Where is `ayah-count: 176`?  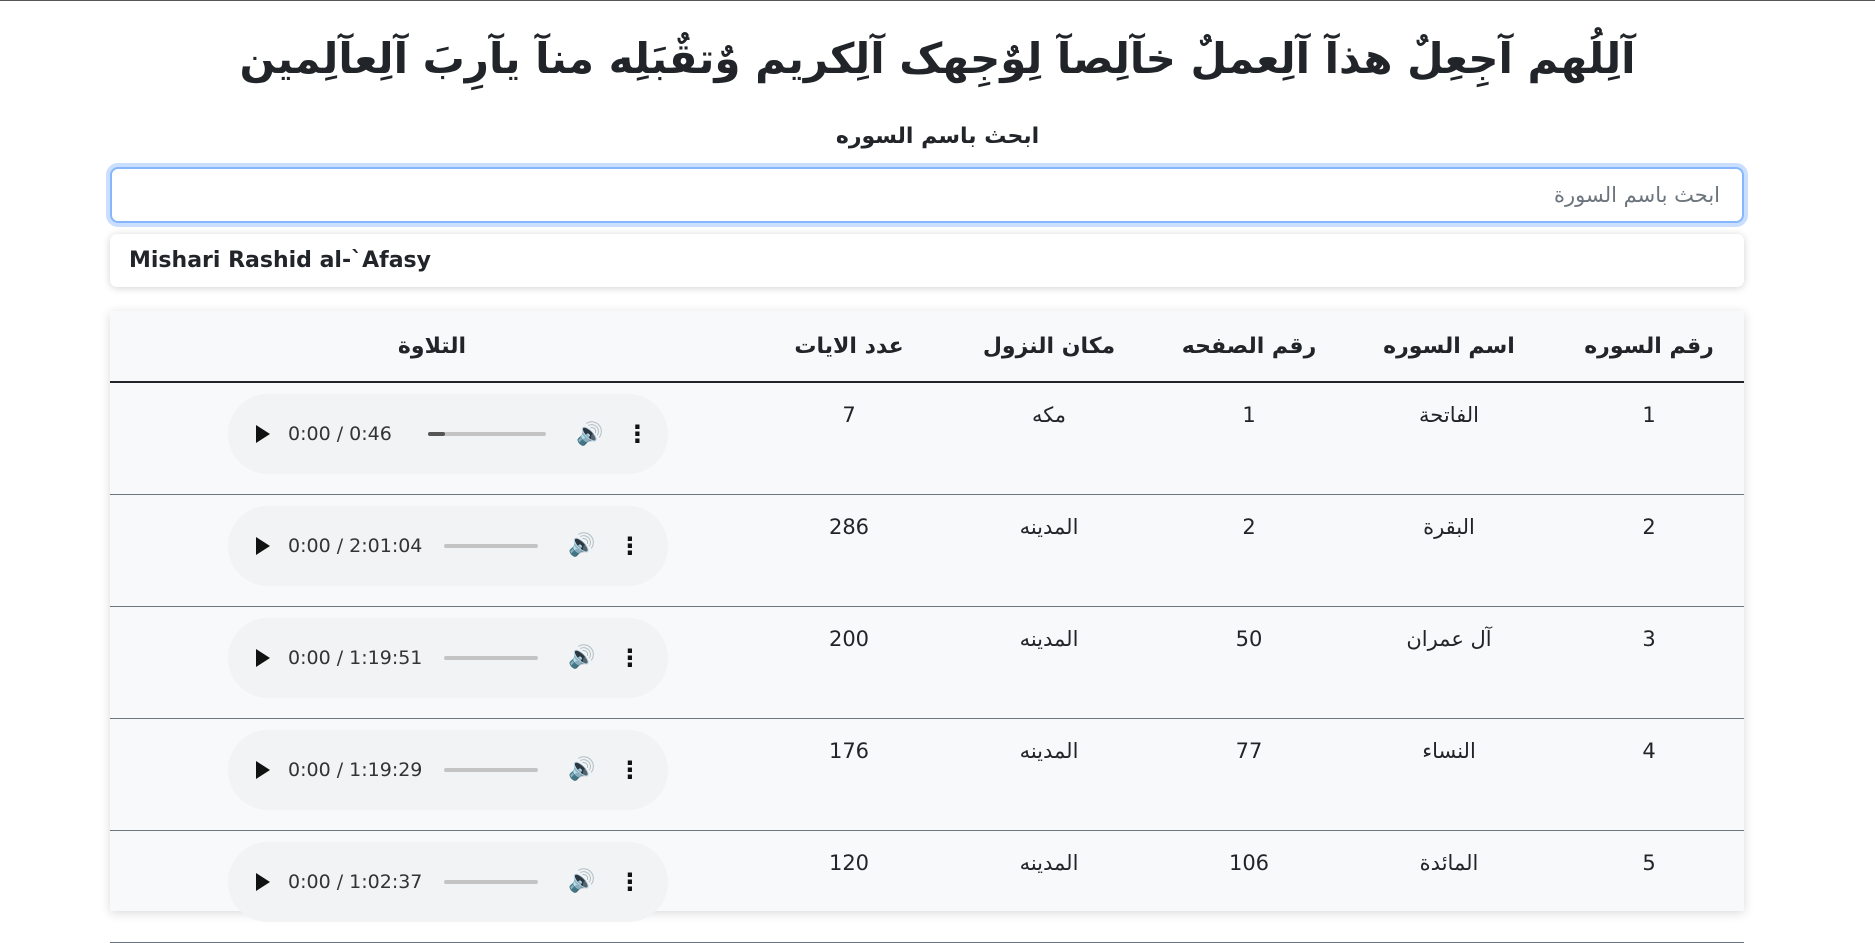 ayah-count: 176 is located at coordinates (849, 750).